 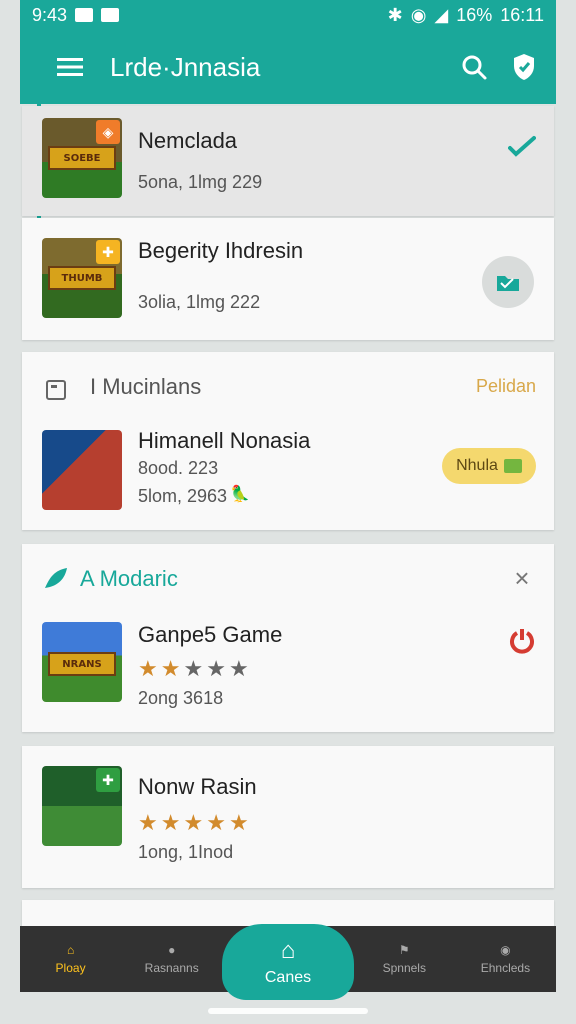 What do you see at coordinates (288, 913) in the screenshot?
I see `card-6-peek` at bounding box center [288, 913].